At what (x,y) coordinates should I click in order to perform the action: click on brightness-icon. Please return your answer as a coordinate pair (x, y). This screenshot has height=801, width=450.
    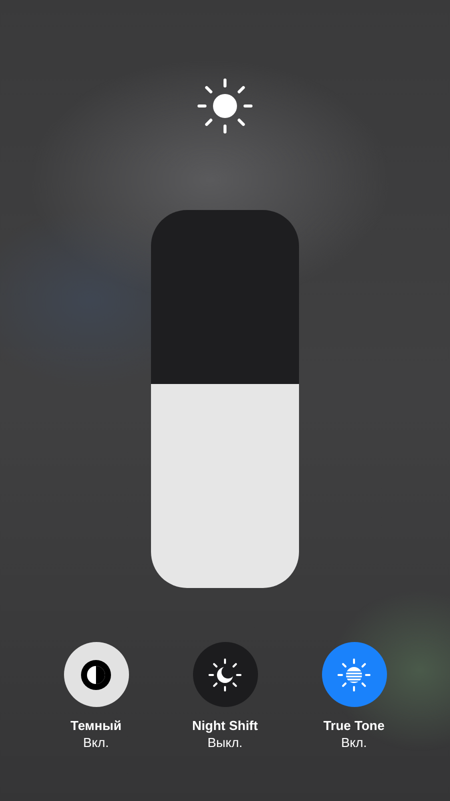
    Looking at the image, I should click on (225, 106).